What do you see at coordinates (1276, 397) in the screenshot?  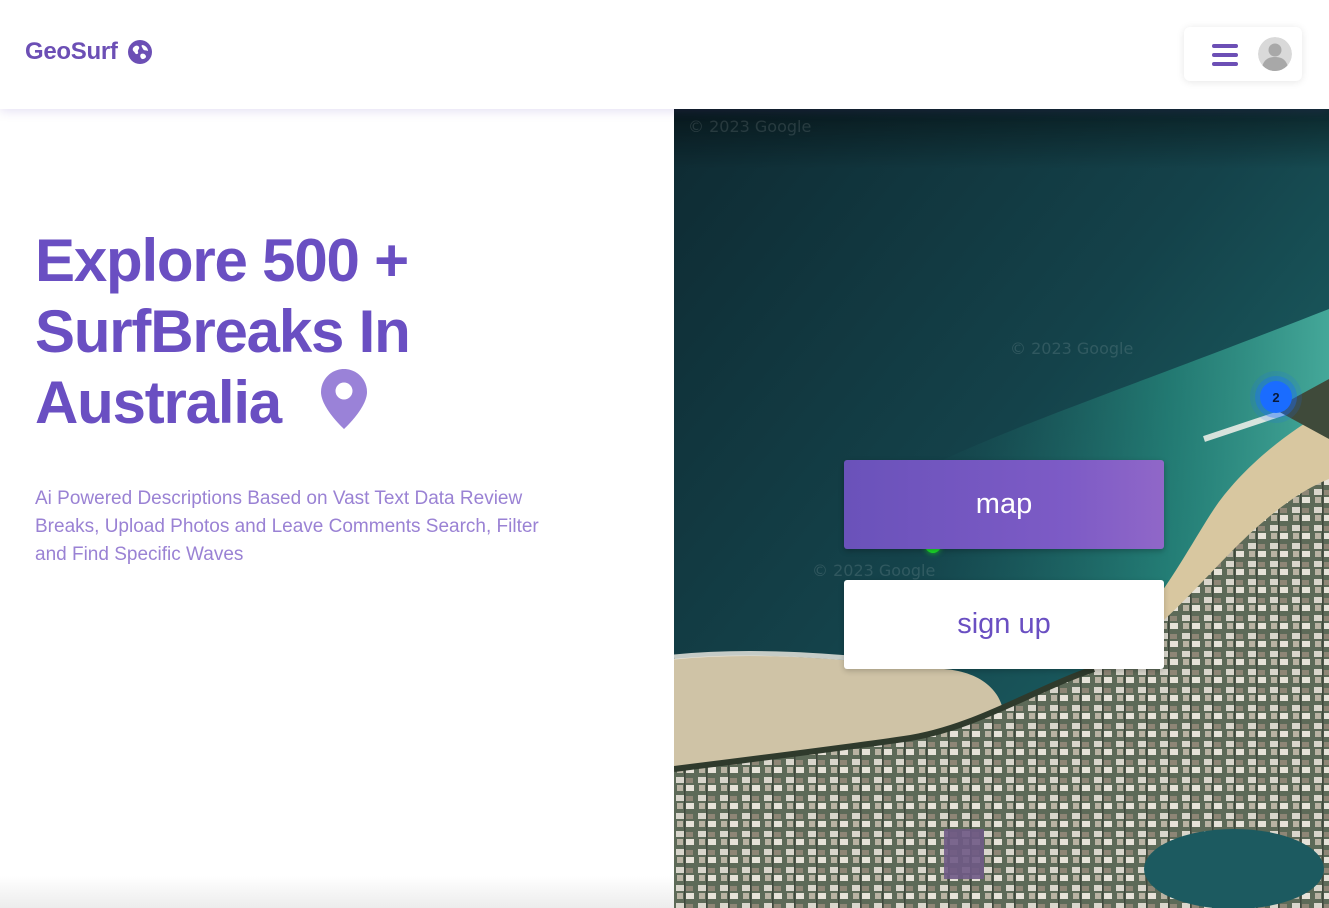 I see `map-cluster-marker: 2` at bounding box center [1276, 397].